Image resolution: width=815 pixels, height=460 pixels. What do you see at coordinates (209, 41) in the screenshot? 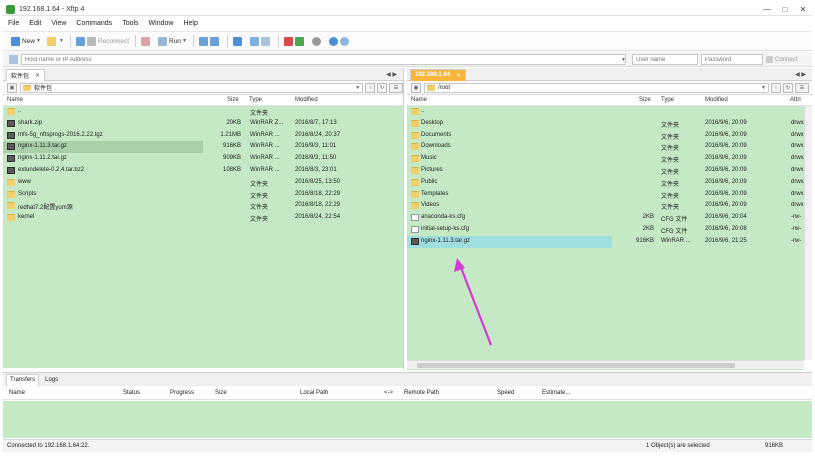
I see `back-button` at bounding box center [209, 41].